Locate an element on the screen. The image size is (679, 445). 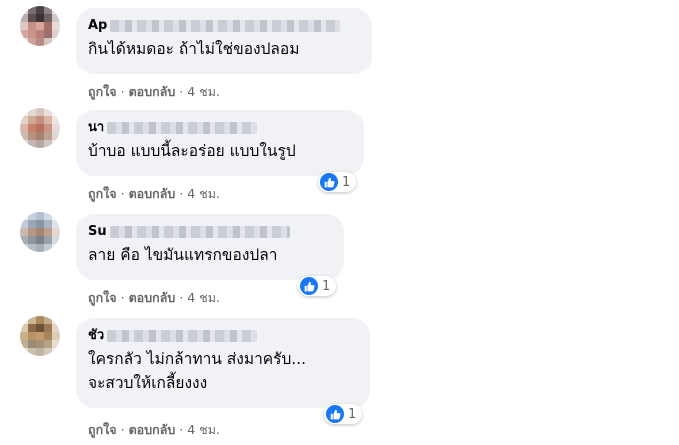
comment-text: กินได้หมดอะ ถ้าไม่ใช่ของปลอม is located at coordinates (194, 49).